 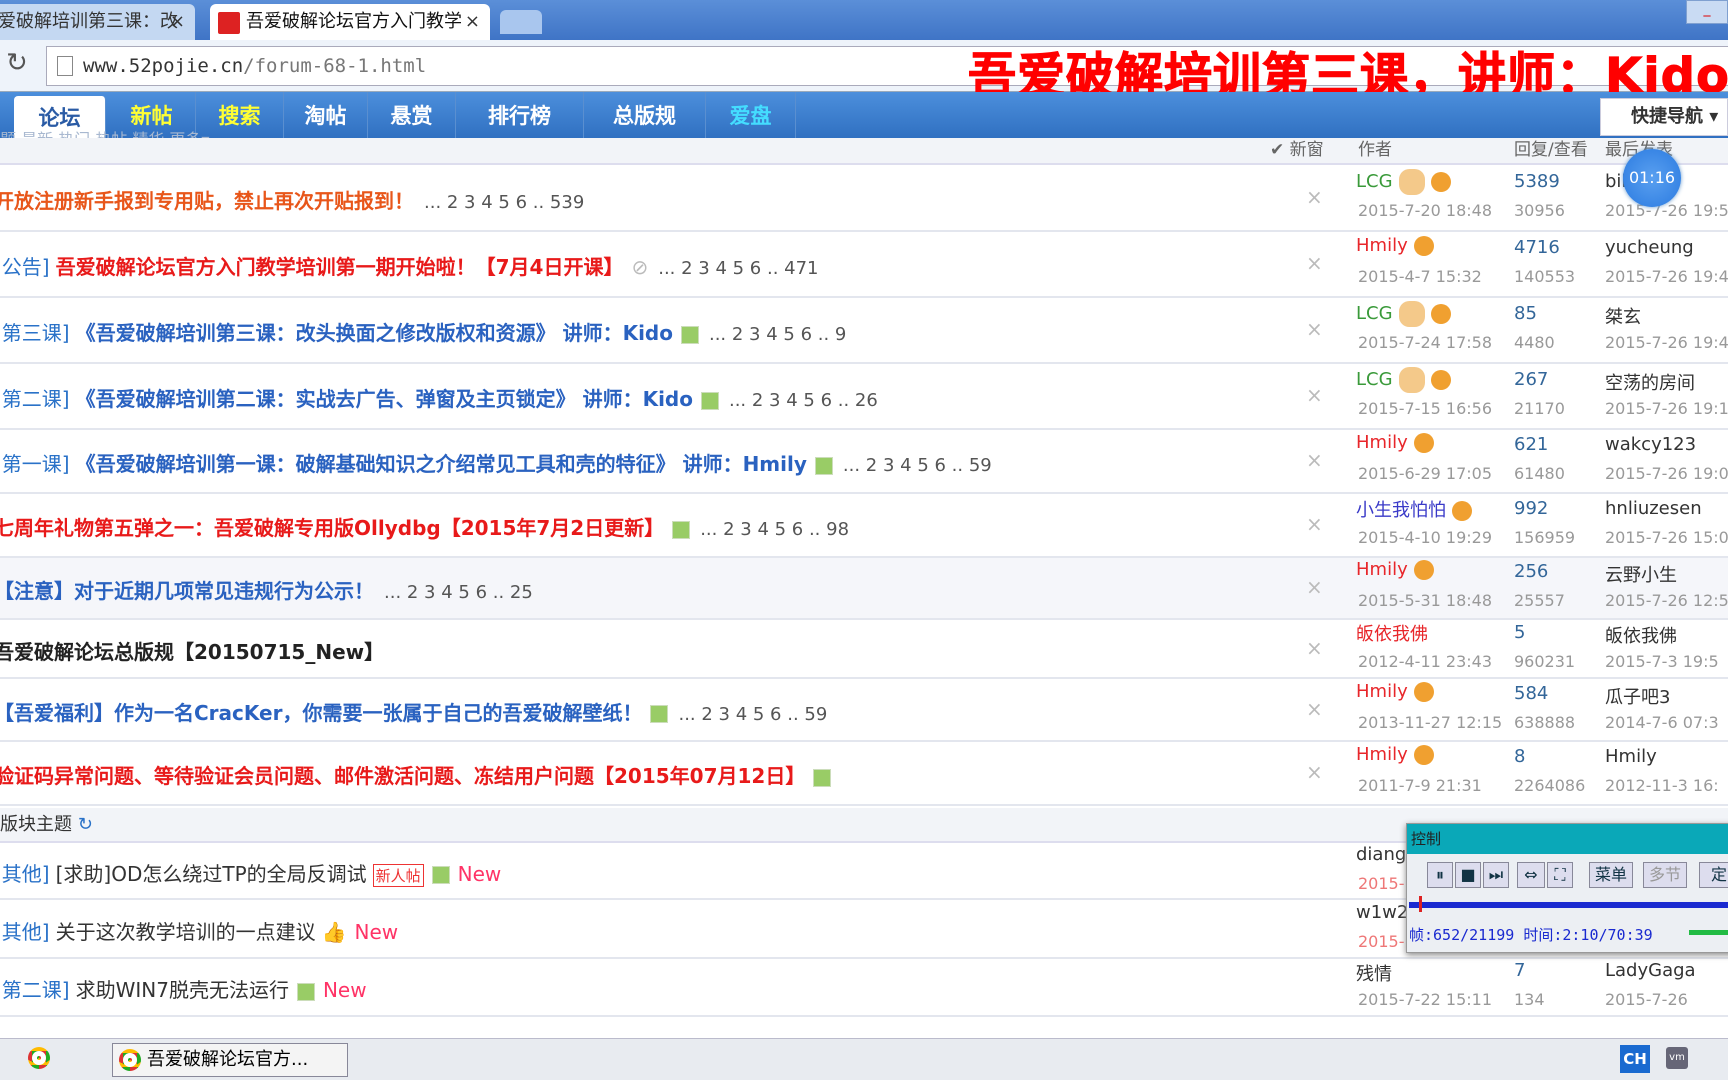 I want to click on thread-title-link: 吾爱破解论坛总版规【20150715_New】, so click(x=192, y=652).